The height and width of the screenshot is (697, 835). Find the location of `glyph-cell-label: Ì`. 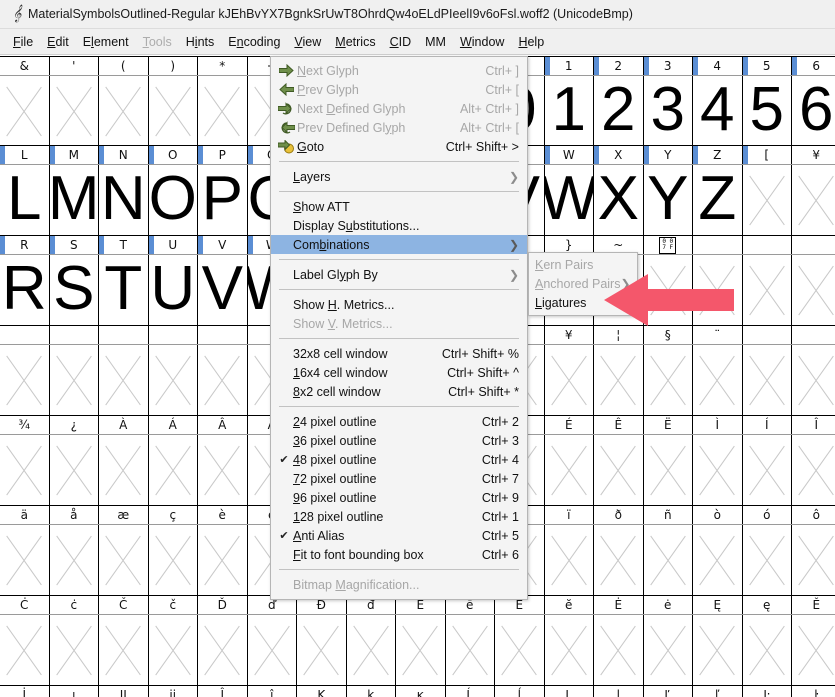

glyph-cell-label: Ì is located at coordinates (718, 425).